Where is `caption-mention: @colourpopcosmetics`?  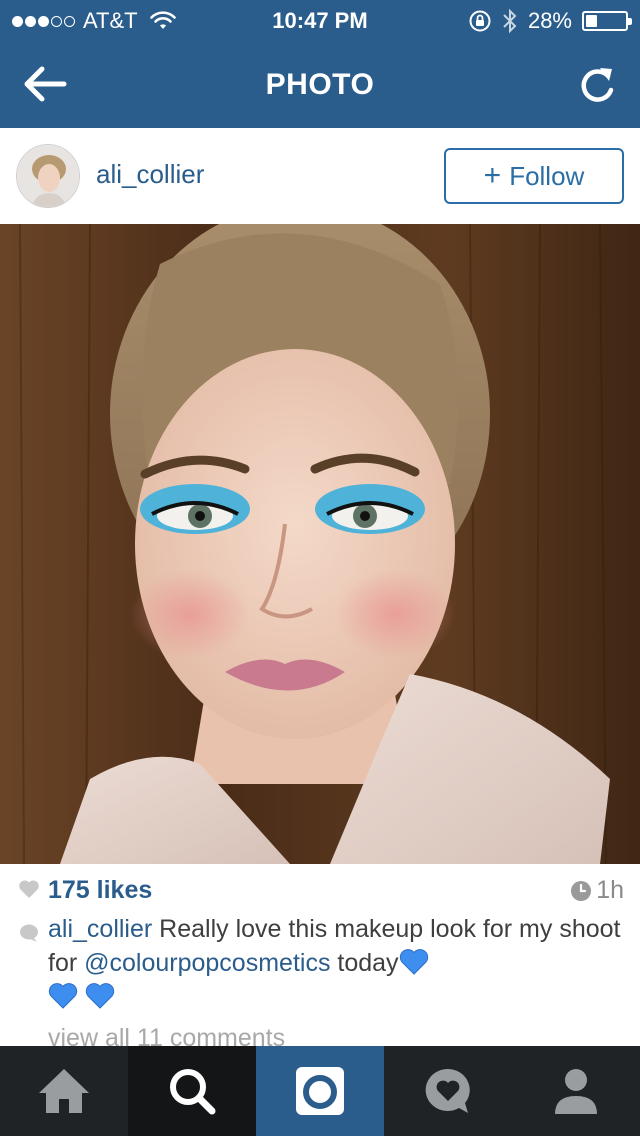
caption-mention: @colourpopcosmetics is located at coordinates (207, 963).